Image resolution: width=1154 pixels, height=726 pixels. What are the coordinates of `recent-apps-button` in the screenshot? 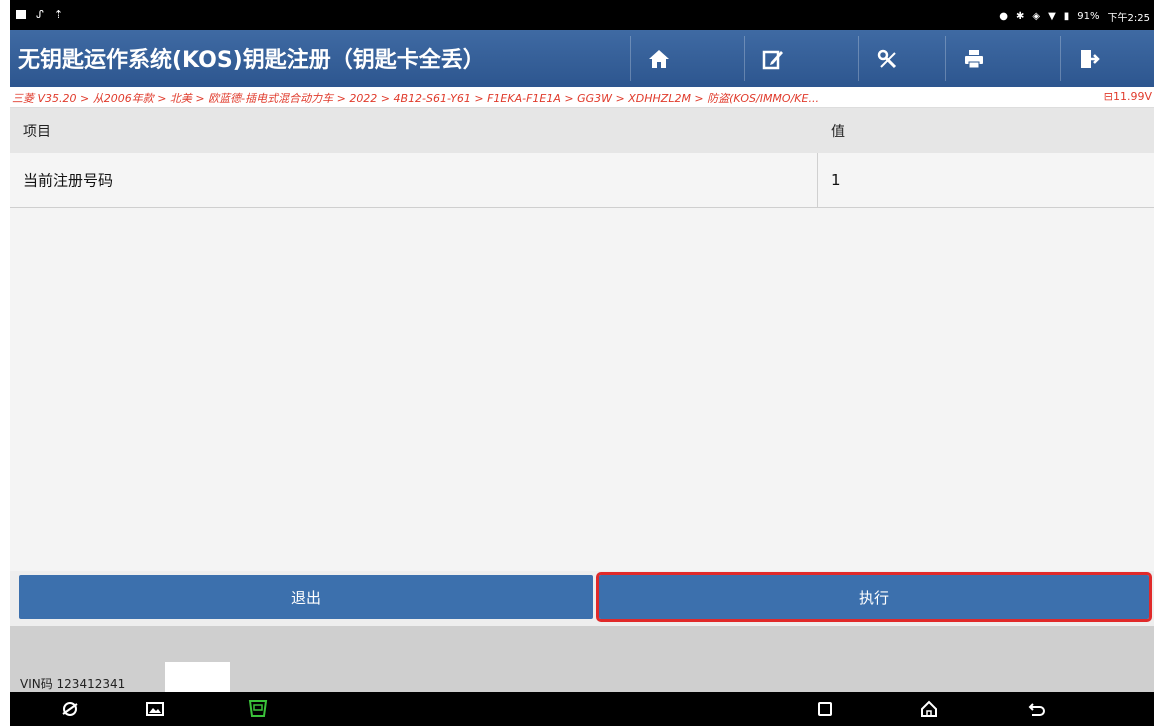 It's located at (825, 709).